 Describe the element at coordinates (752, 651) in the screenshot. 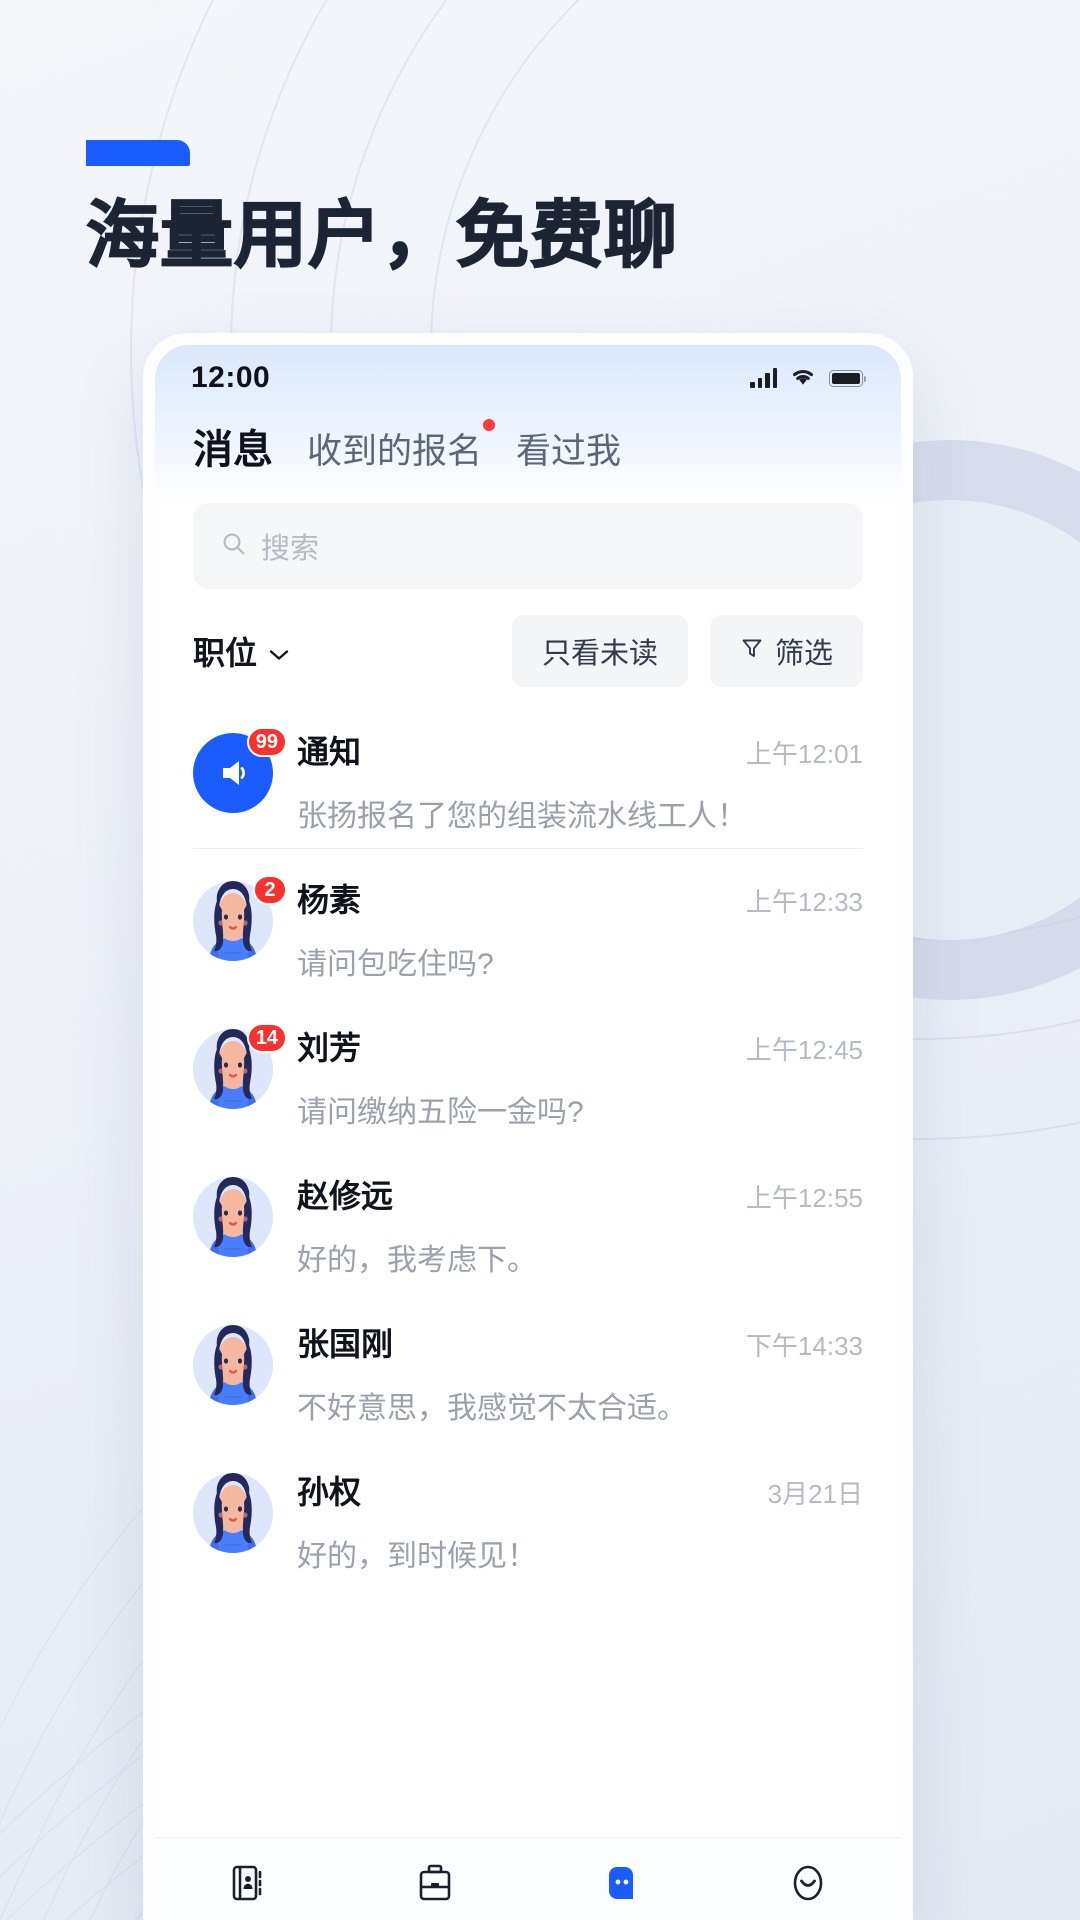

I see `funnel-icon` at that location.